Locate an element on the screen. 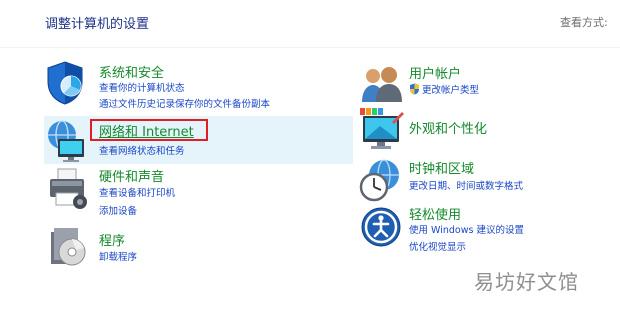 The image size is (620, 309). printer-icon is located at coordinates (67, 189).